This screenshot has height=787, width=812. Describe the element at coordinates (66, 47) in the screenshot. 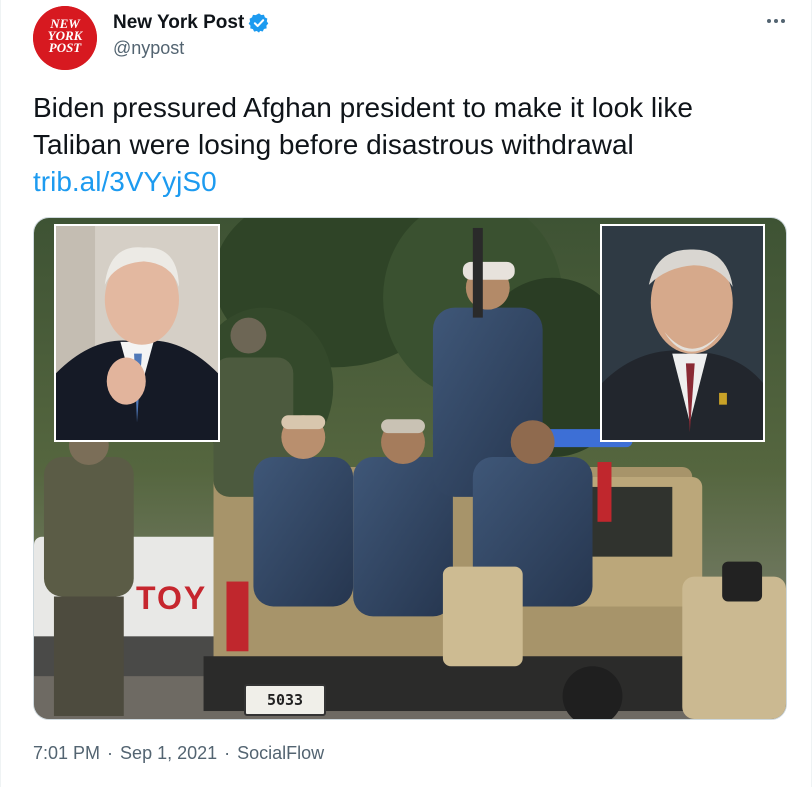

I see `avatar-line-3: POST` at that location.